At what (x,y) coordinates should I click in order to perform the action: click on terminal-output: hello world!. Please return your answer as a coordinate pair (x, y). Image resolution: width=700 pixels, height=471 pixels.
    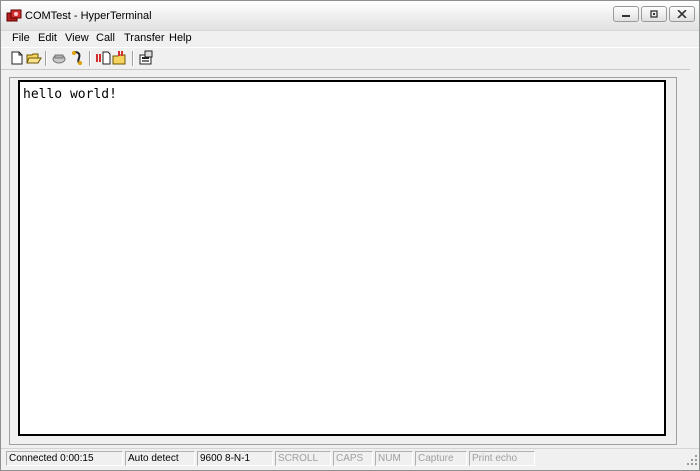
    Looking at the image, I should click on (70, 94).